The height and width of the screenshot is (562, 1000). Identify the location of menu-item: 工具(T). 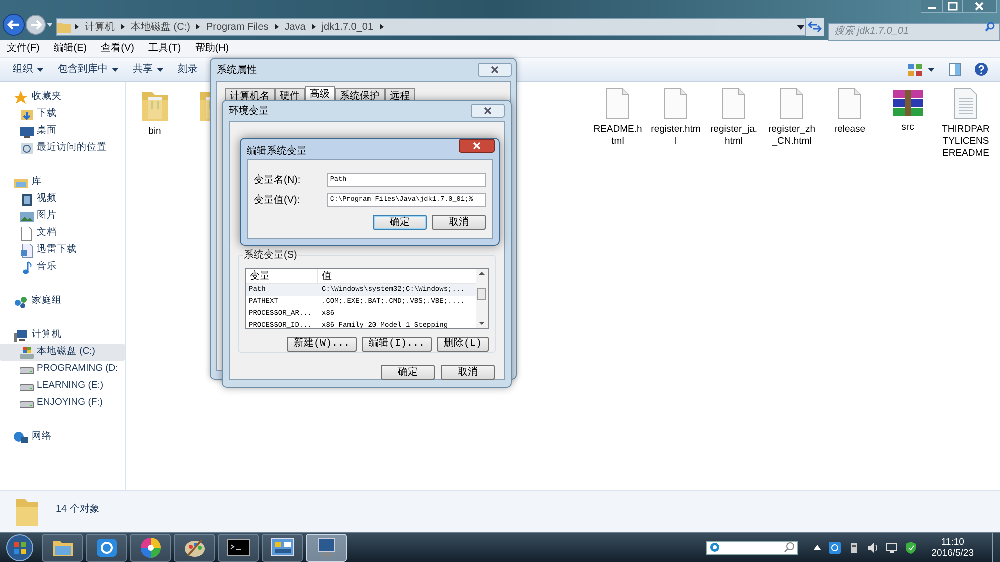
(165, 48).